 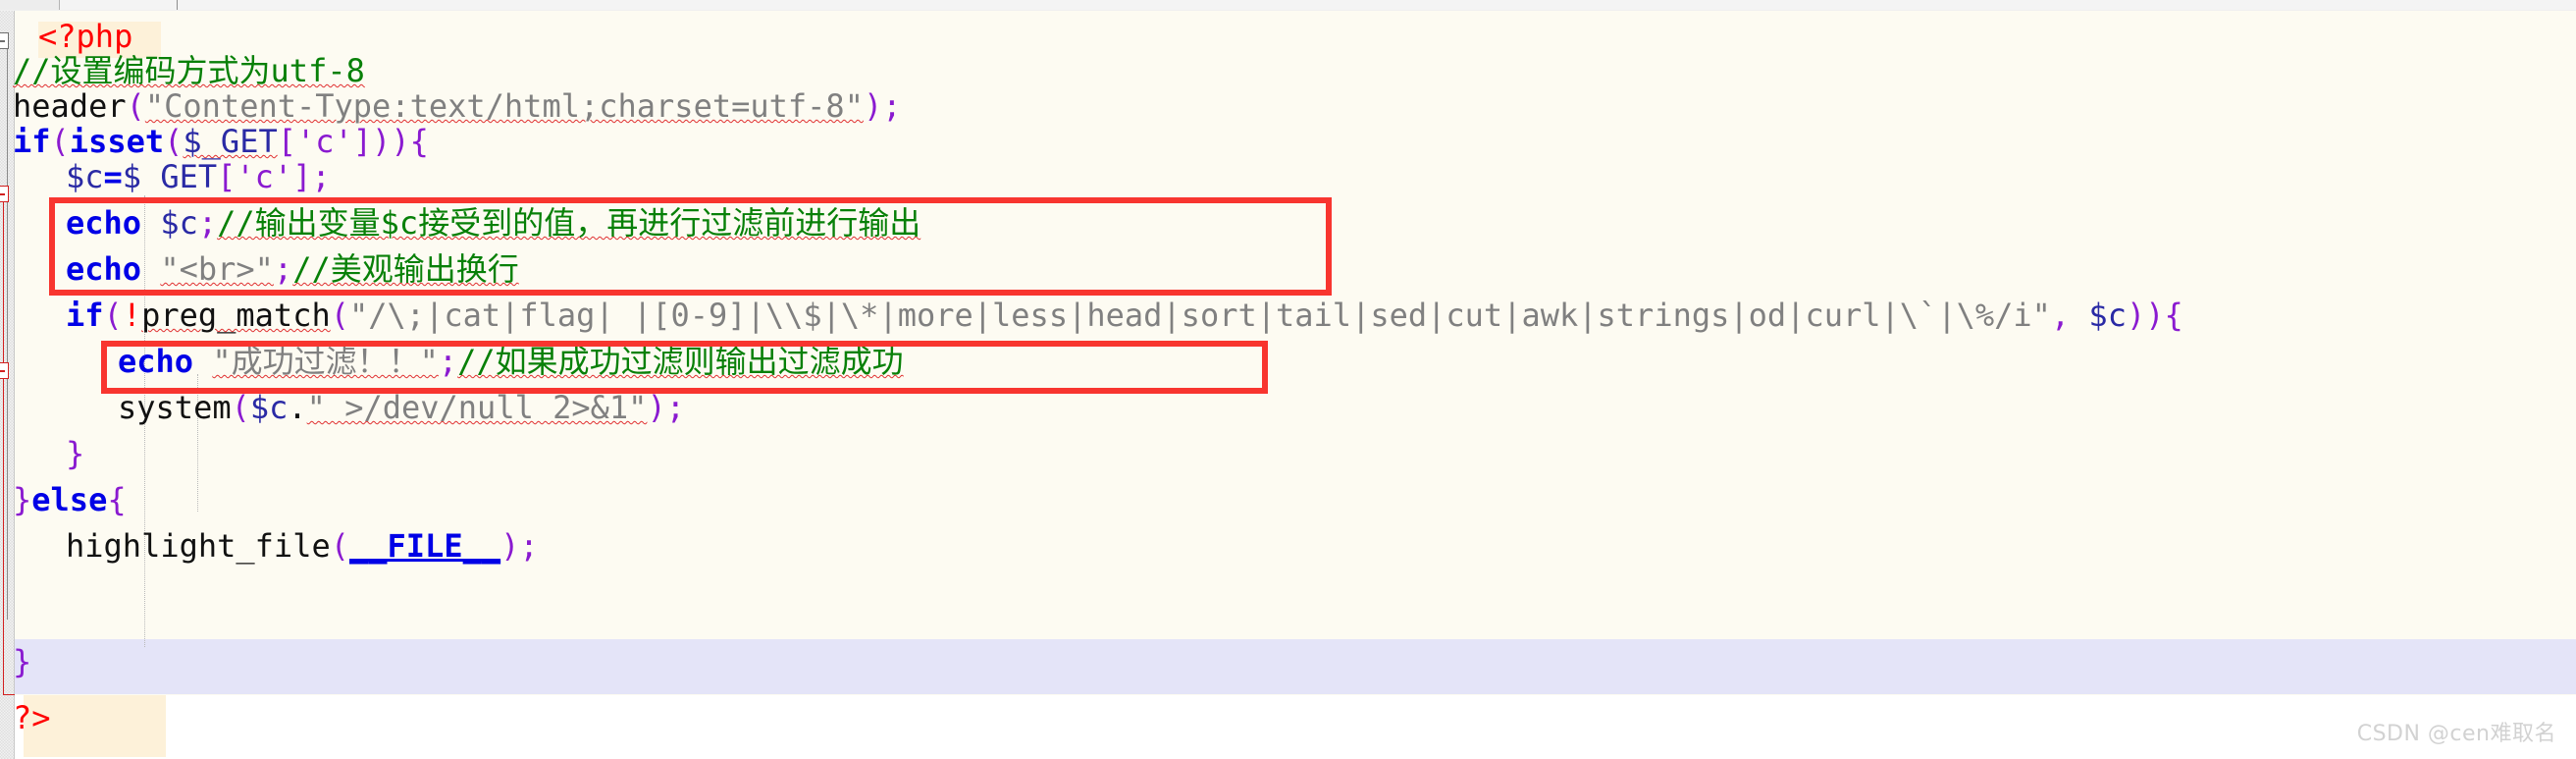 What do you see at coordinates (170, 176) in the screenshot?
I see `token-assign-rhs: $ GET` at bounding box center [170, 176].